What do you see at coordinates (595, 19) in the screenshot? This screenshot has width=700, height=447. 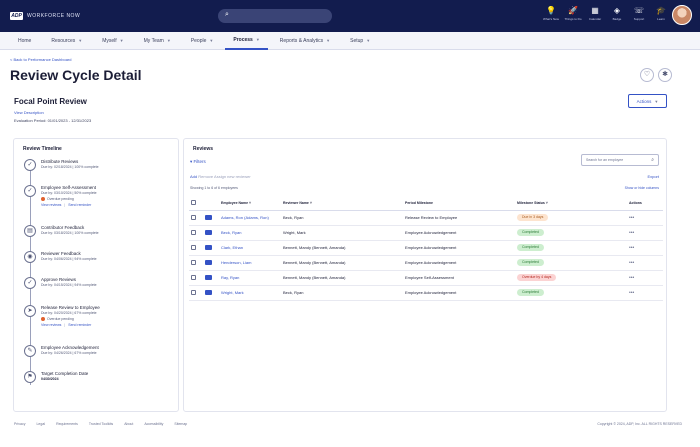 I see `topbar-icon-label: Calendar` at bounding box center [595, 19].